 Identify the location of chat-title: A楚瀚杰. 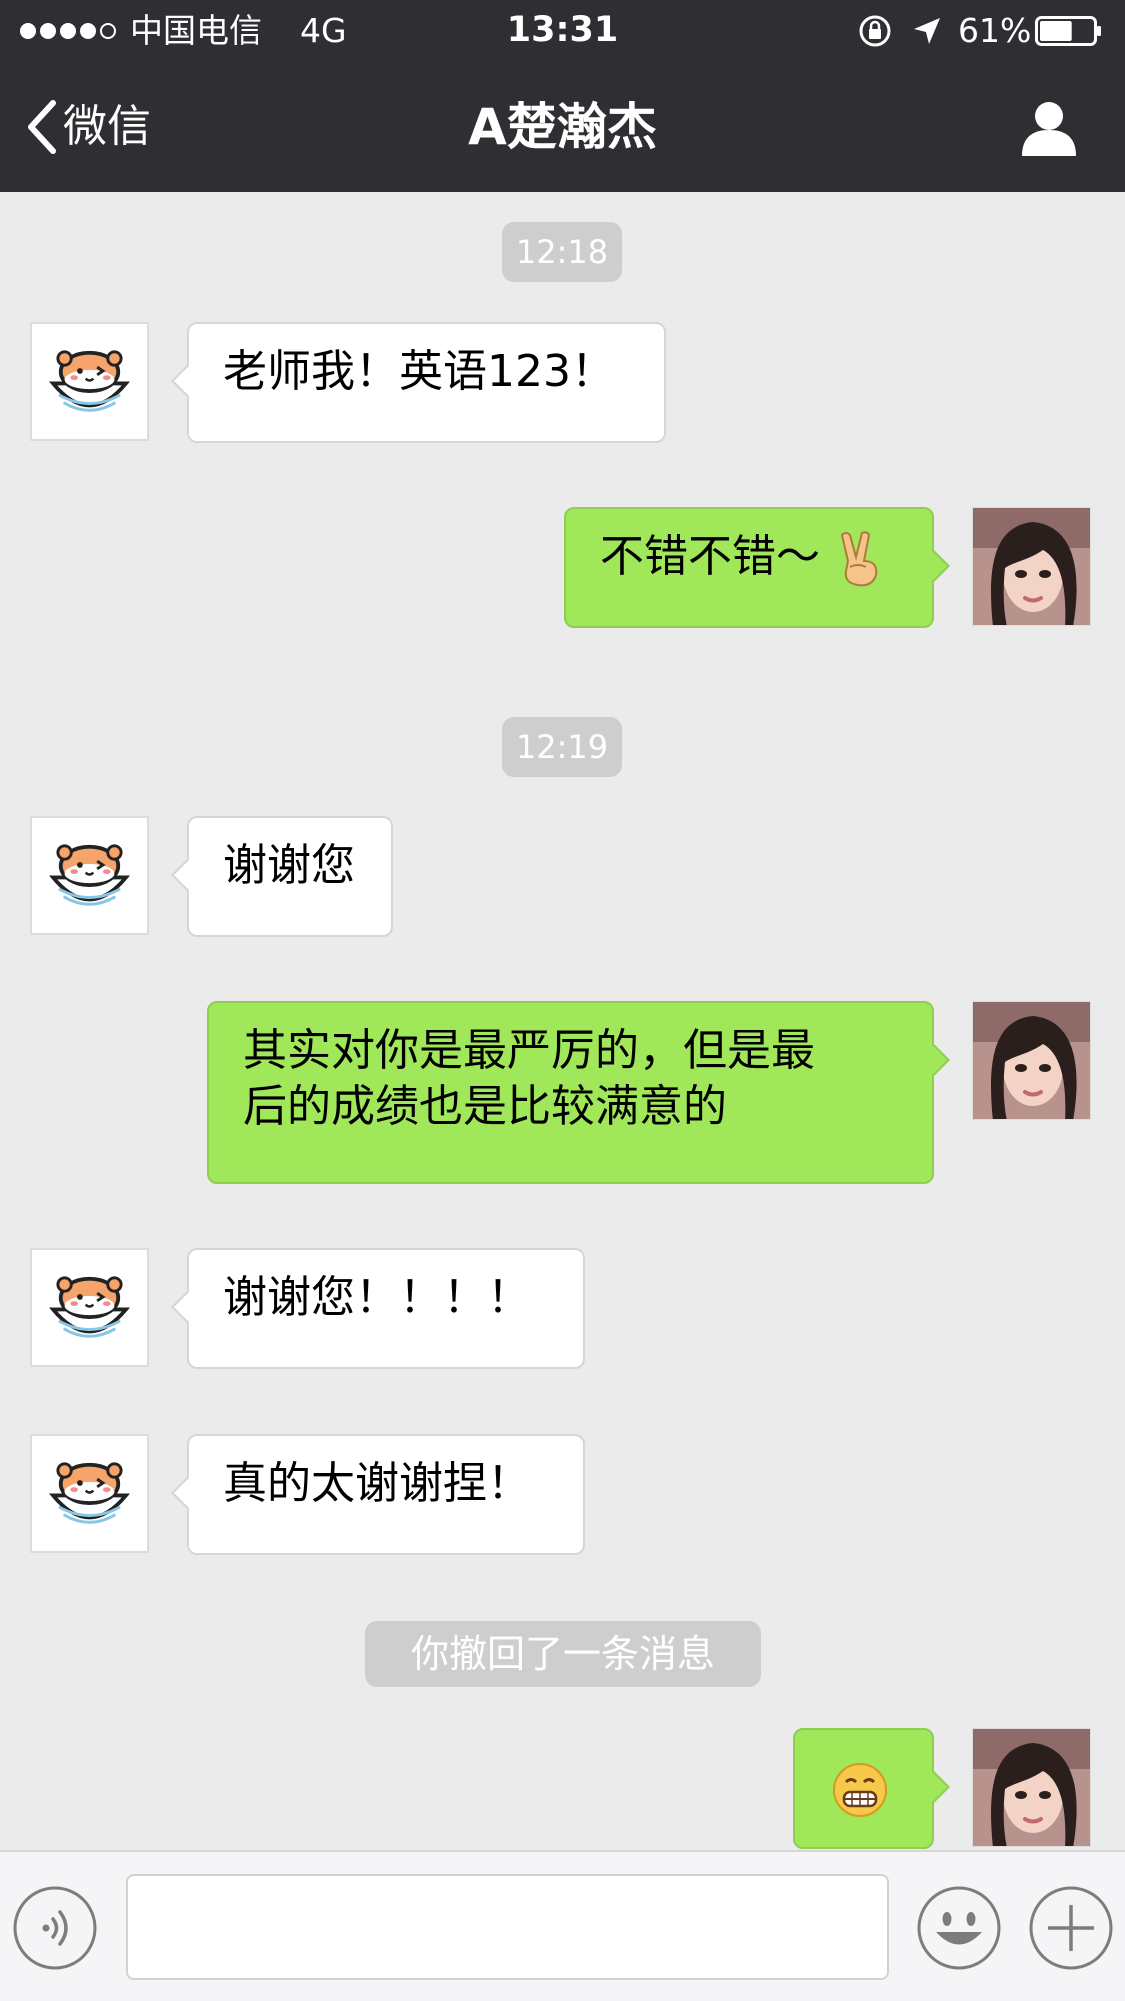
(562, 127).